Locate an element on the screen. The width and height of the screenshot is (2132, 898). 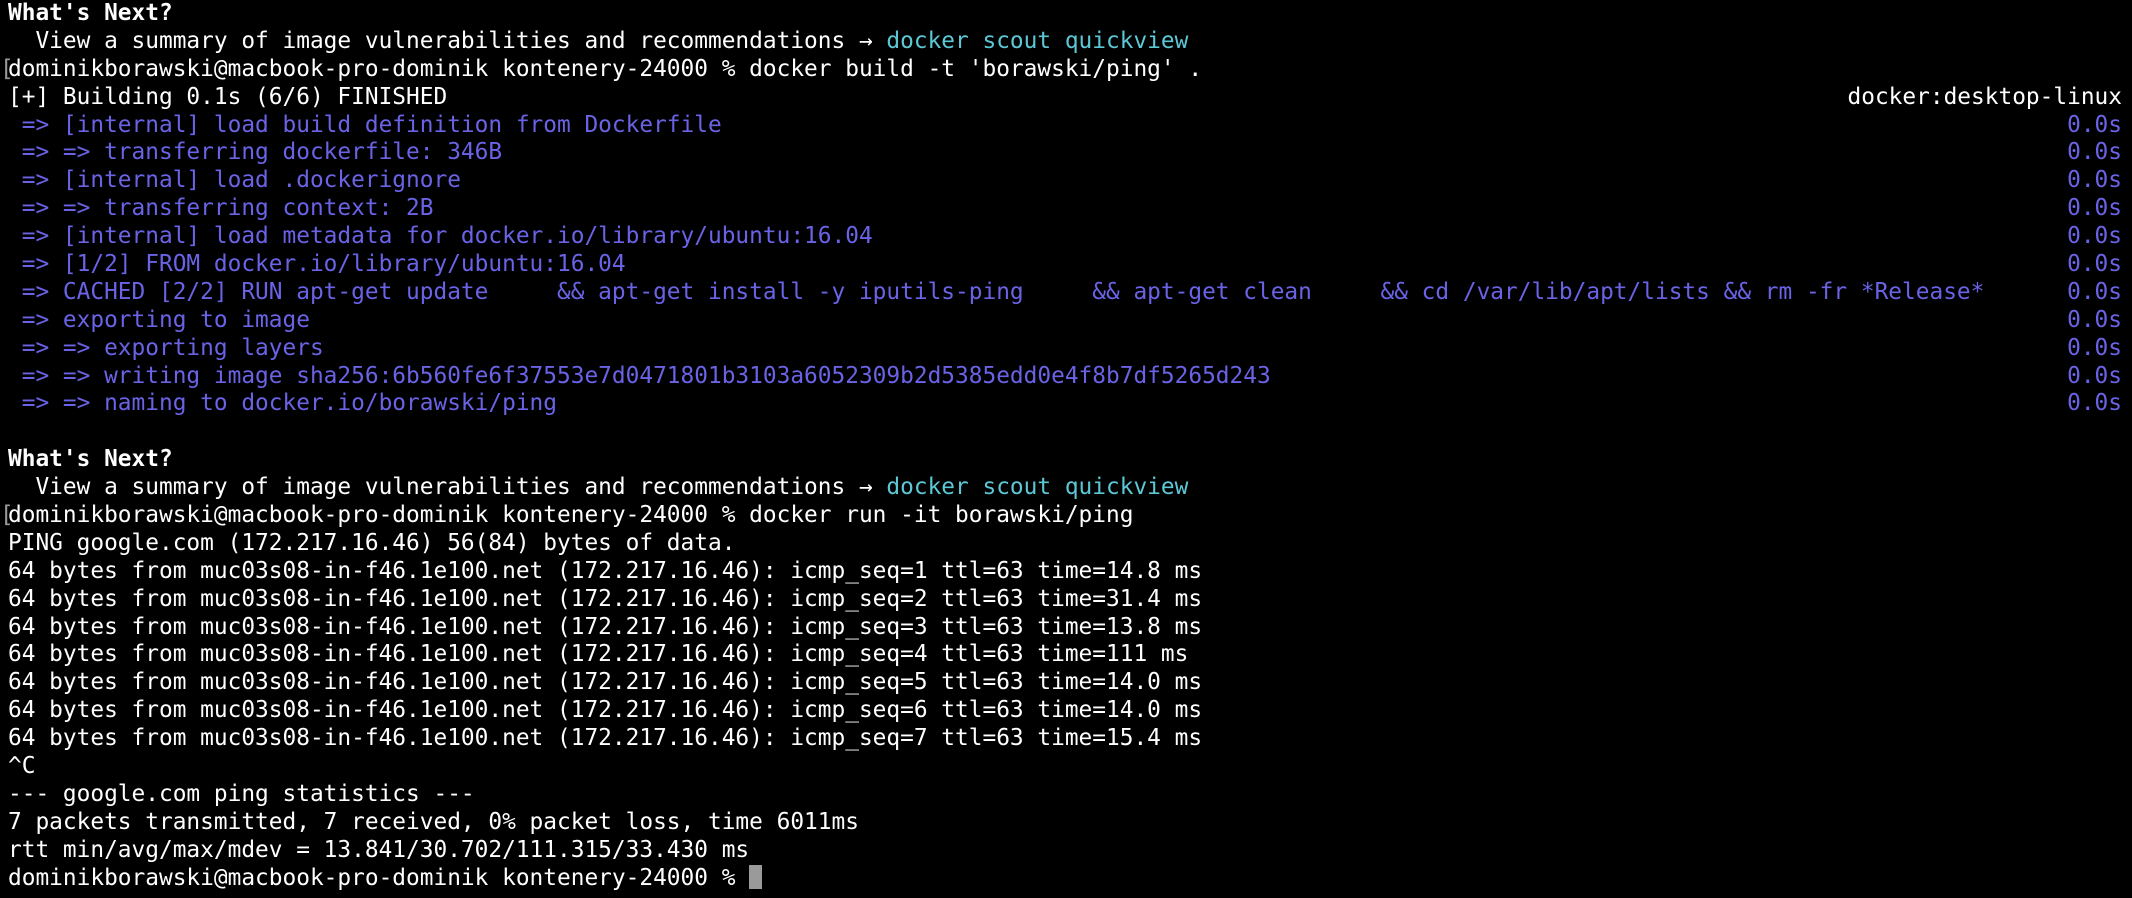
build-step: => => exporting layers 0.0s is located at coordinates (1065, 349).